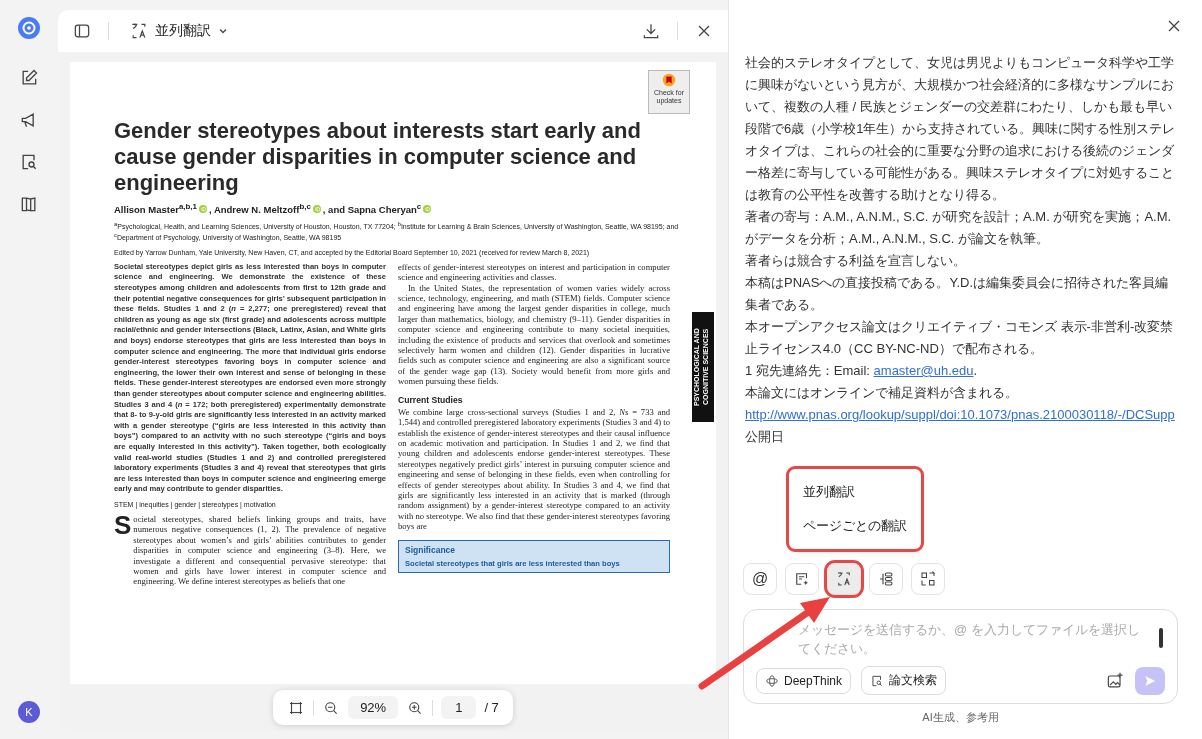 The image size is (1202, 739). I want to click on section-heading: Current Studies, so click(431, 399).